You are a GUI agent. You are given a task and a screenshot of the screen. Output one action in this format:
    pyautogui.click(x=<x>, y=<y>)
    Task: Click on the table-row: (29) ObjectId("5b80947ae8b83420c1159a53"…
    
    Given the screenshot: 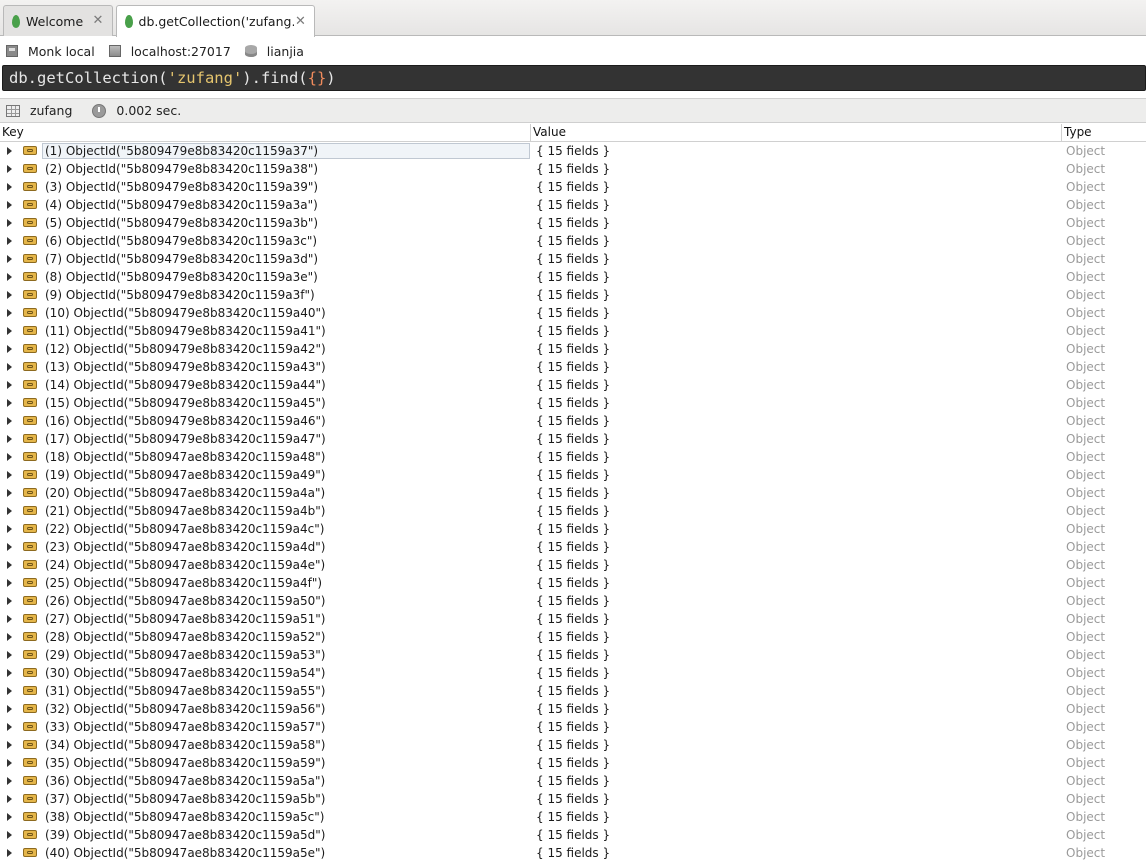 What is the action you would take?
    pyautogui.click(x=573, y=655)
    